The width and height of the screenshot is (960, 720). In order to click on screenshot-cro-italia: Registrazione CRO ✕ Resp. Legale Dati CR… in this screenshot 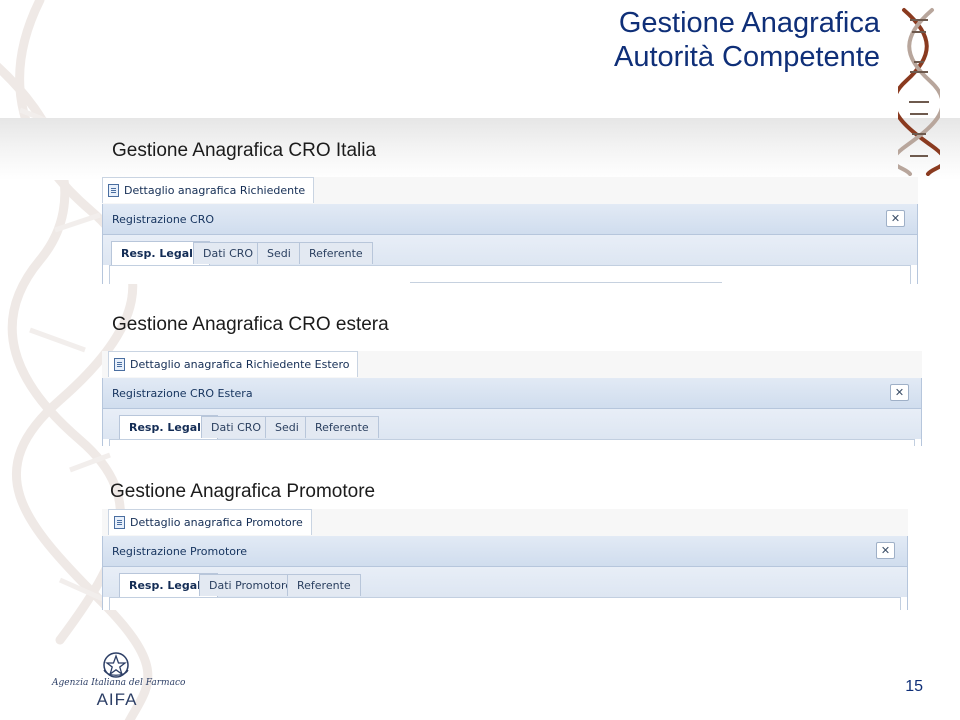, I will do `click(510, 230)`.